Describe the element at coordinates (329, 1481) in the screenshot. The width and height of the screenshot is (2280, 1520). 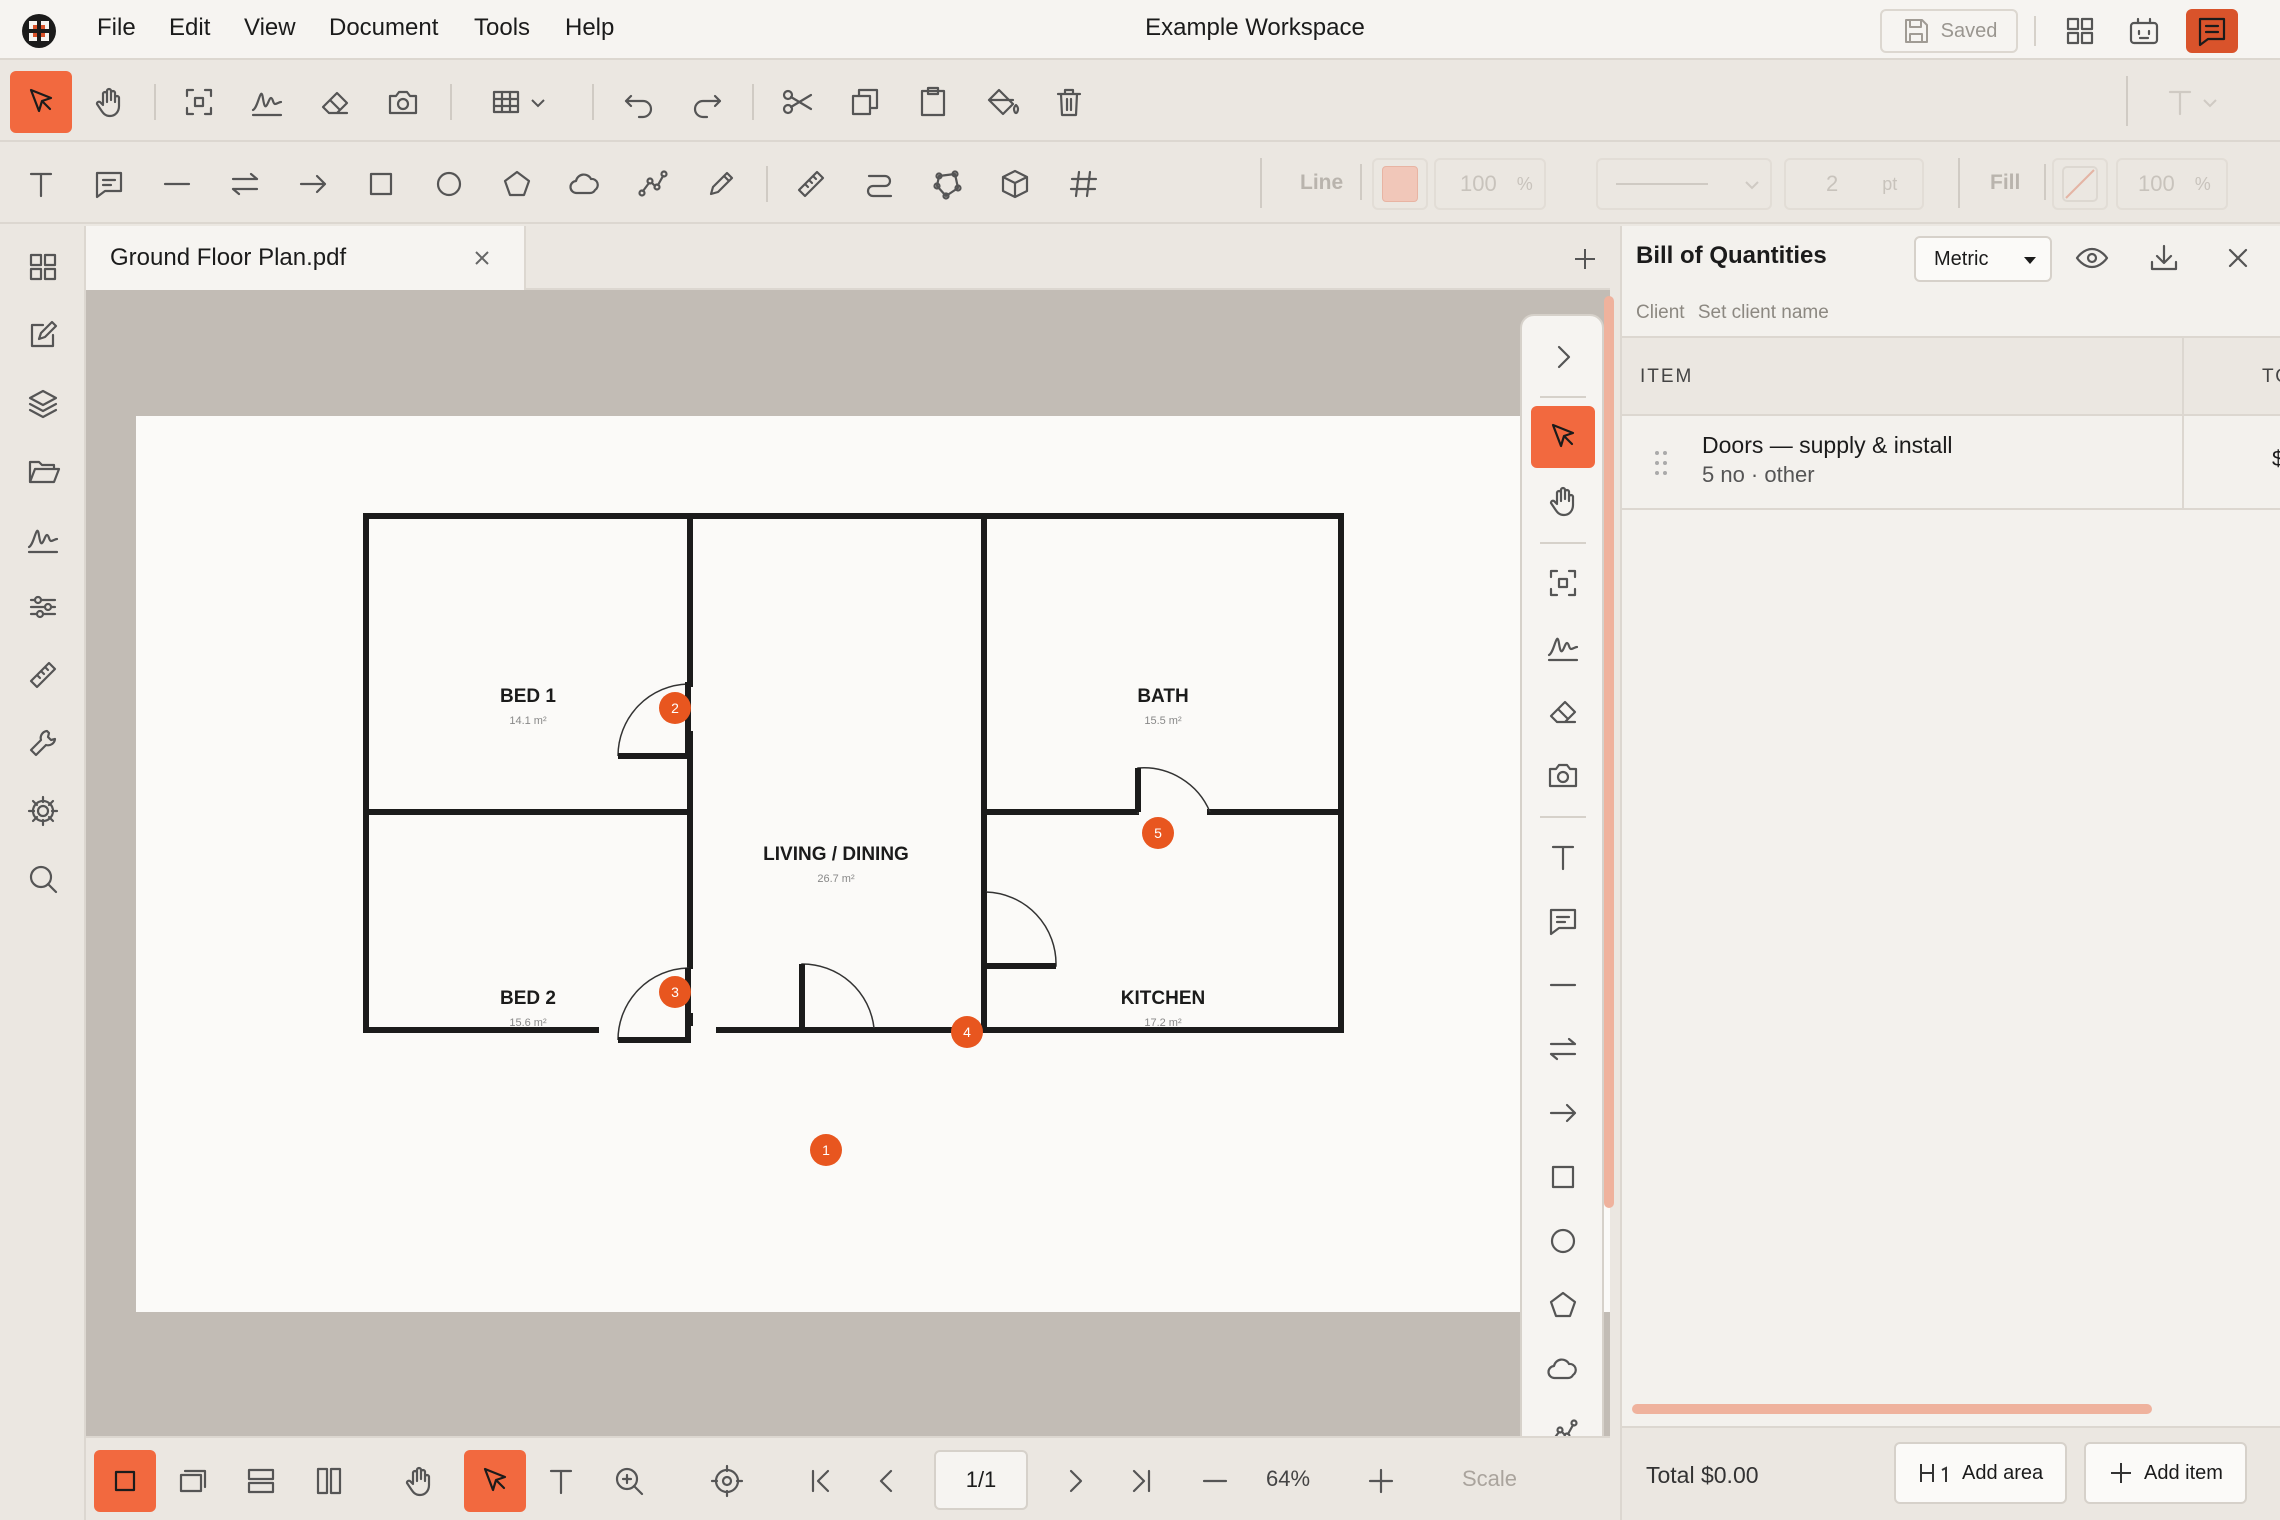
I see `two-page-view-button` at that location.